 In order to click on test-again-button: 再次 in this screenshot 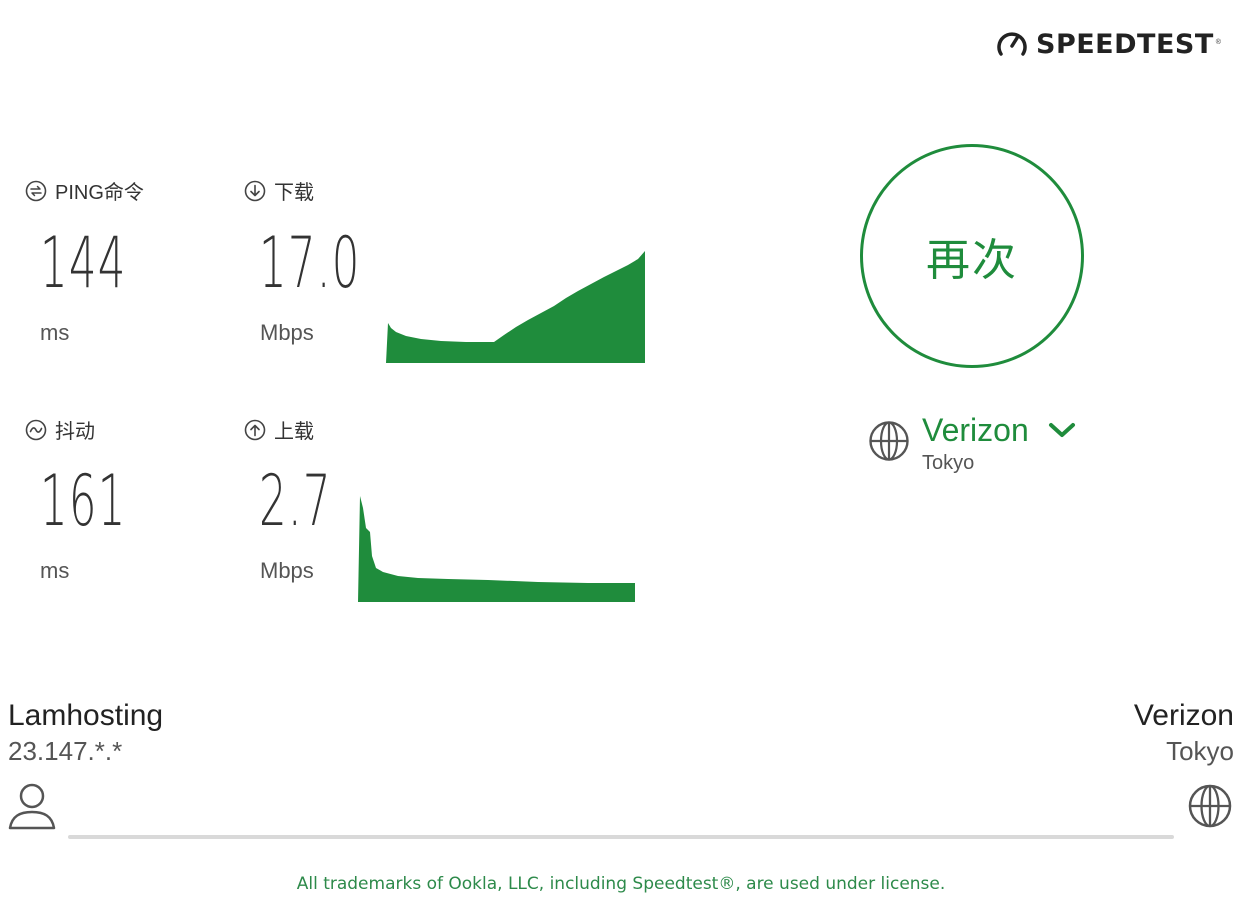, I will do `click(972, 256)`.